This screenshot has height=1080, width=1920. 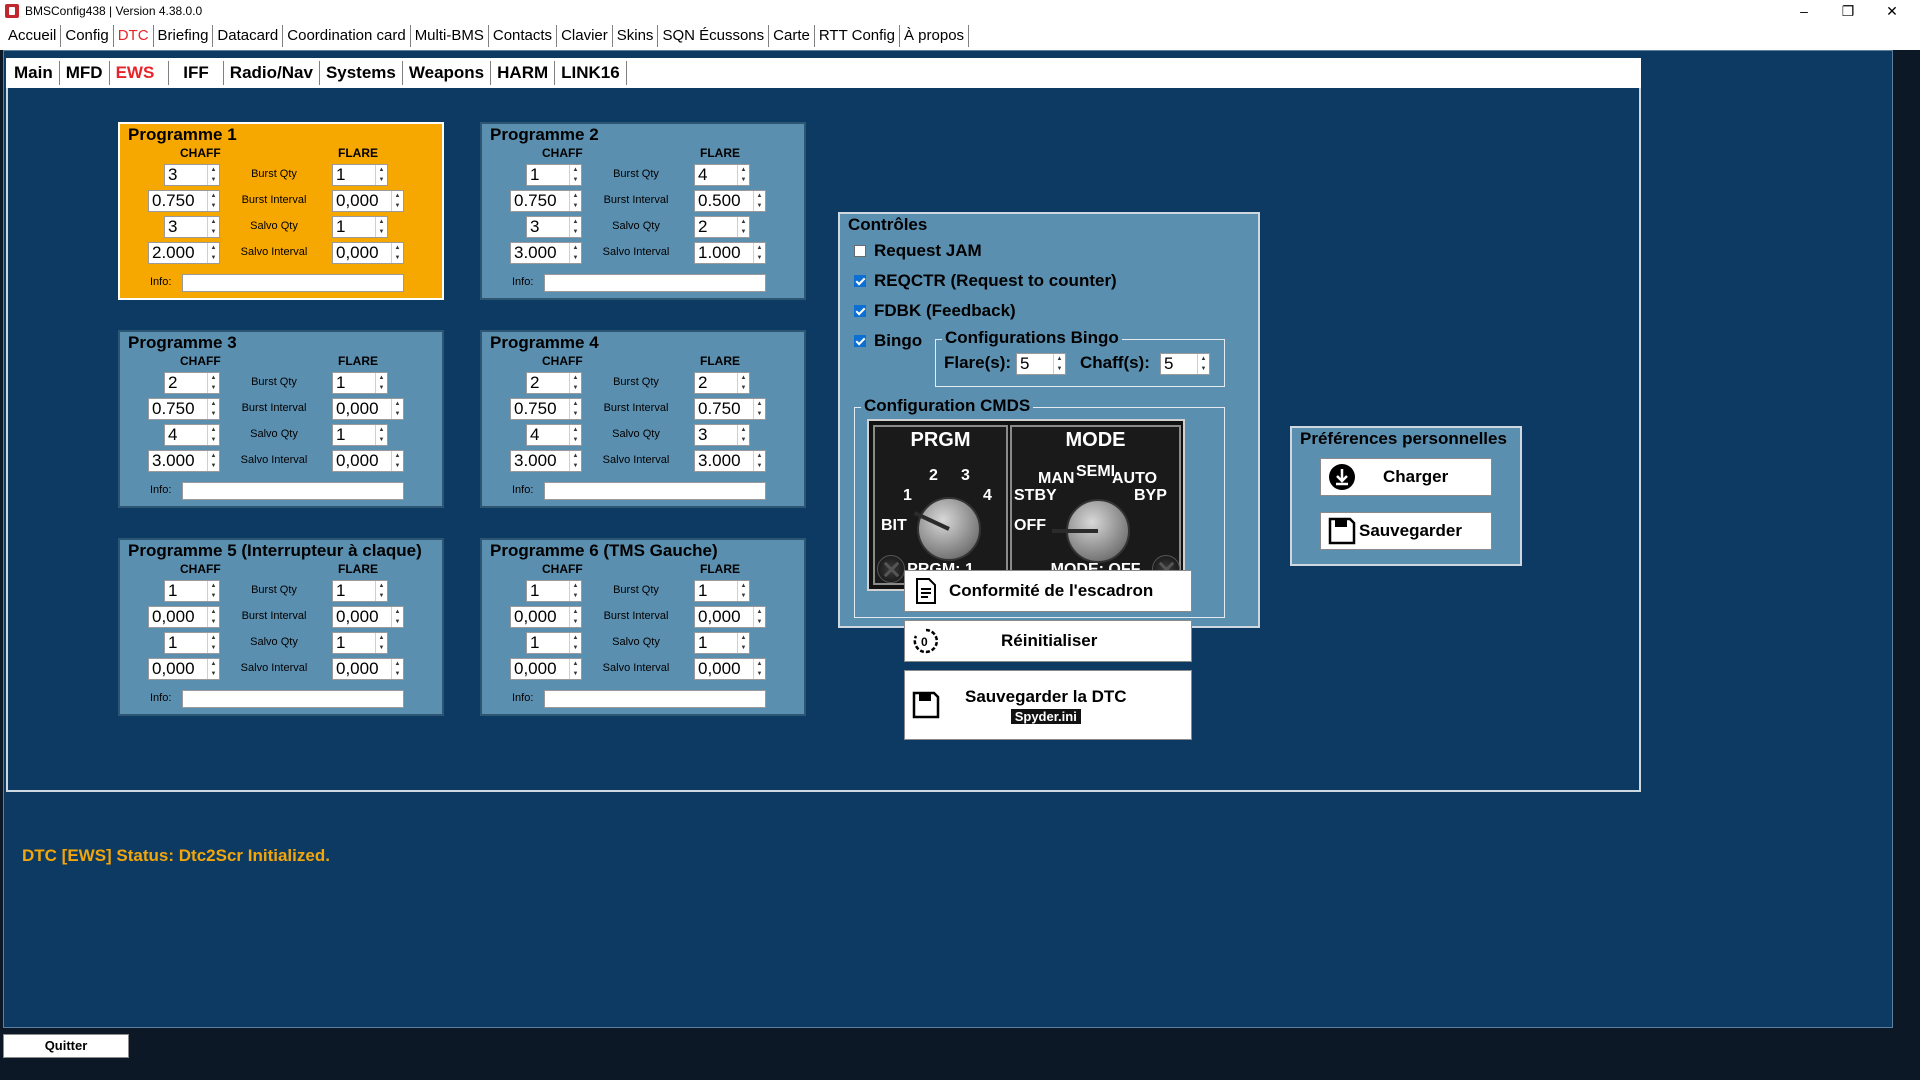 What do you see at coordinates (184, 201) in the screenshot?
I see `chaff-burst-interval-spinner: 0.750 ▲ ▼` at bounding box center [184, 201].